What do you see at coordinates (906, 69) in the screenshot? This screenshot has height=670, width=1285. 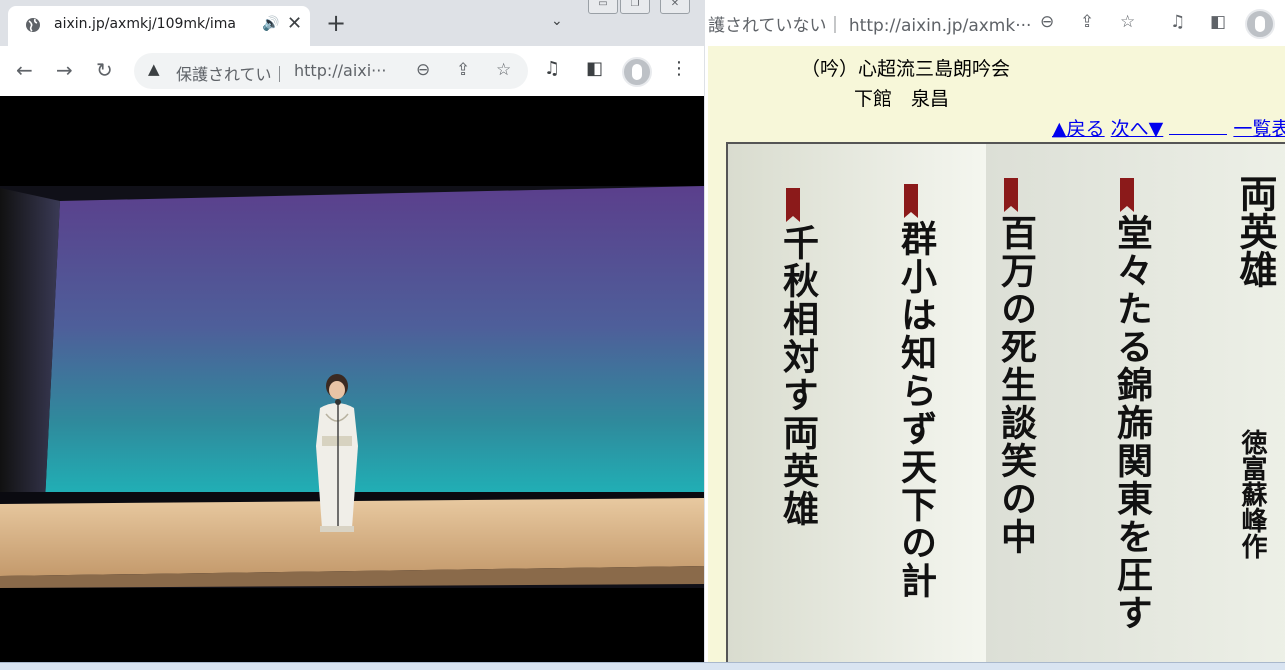 I see `ginkai-heading: （吟）心超流三島朗吟会` at bounding box center [906, 69].